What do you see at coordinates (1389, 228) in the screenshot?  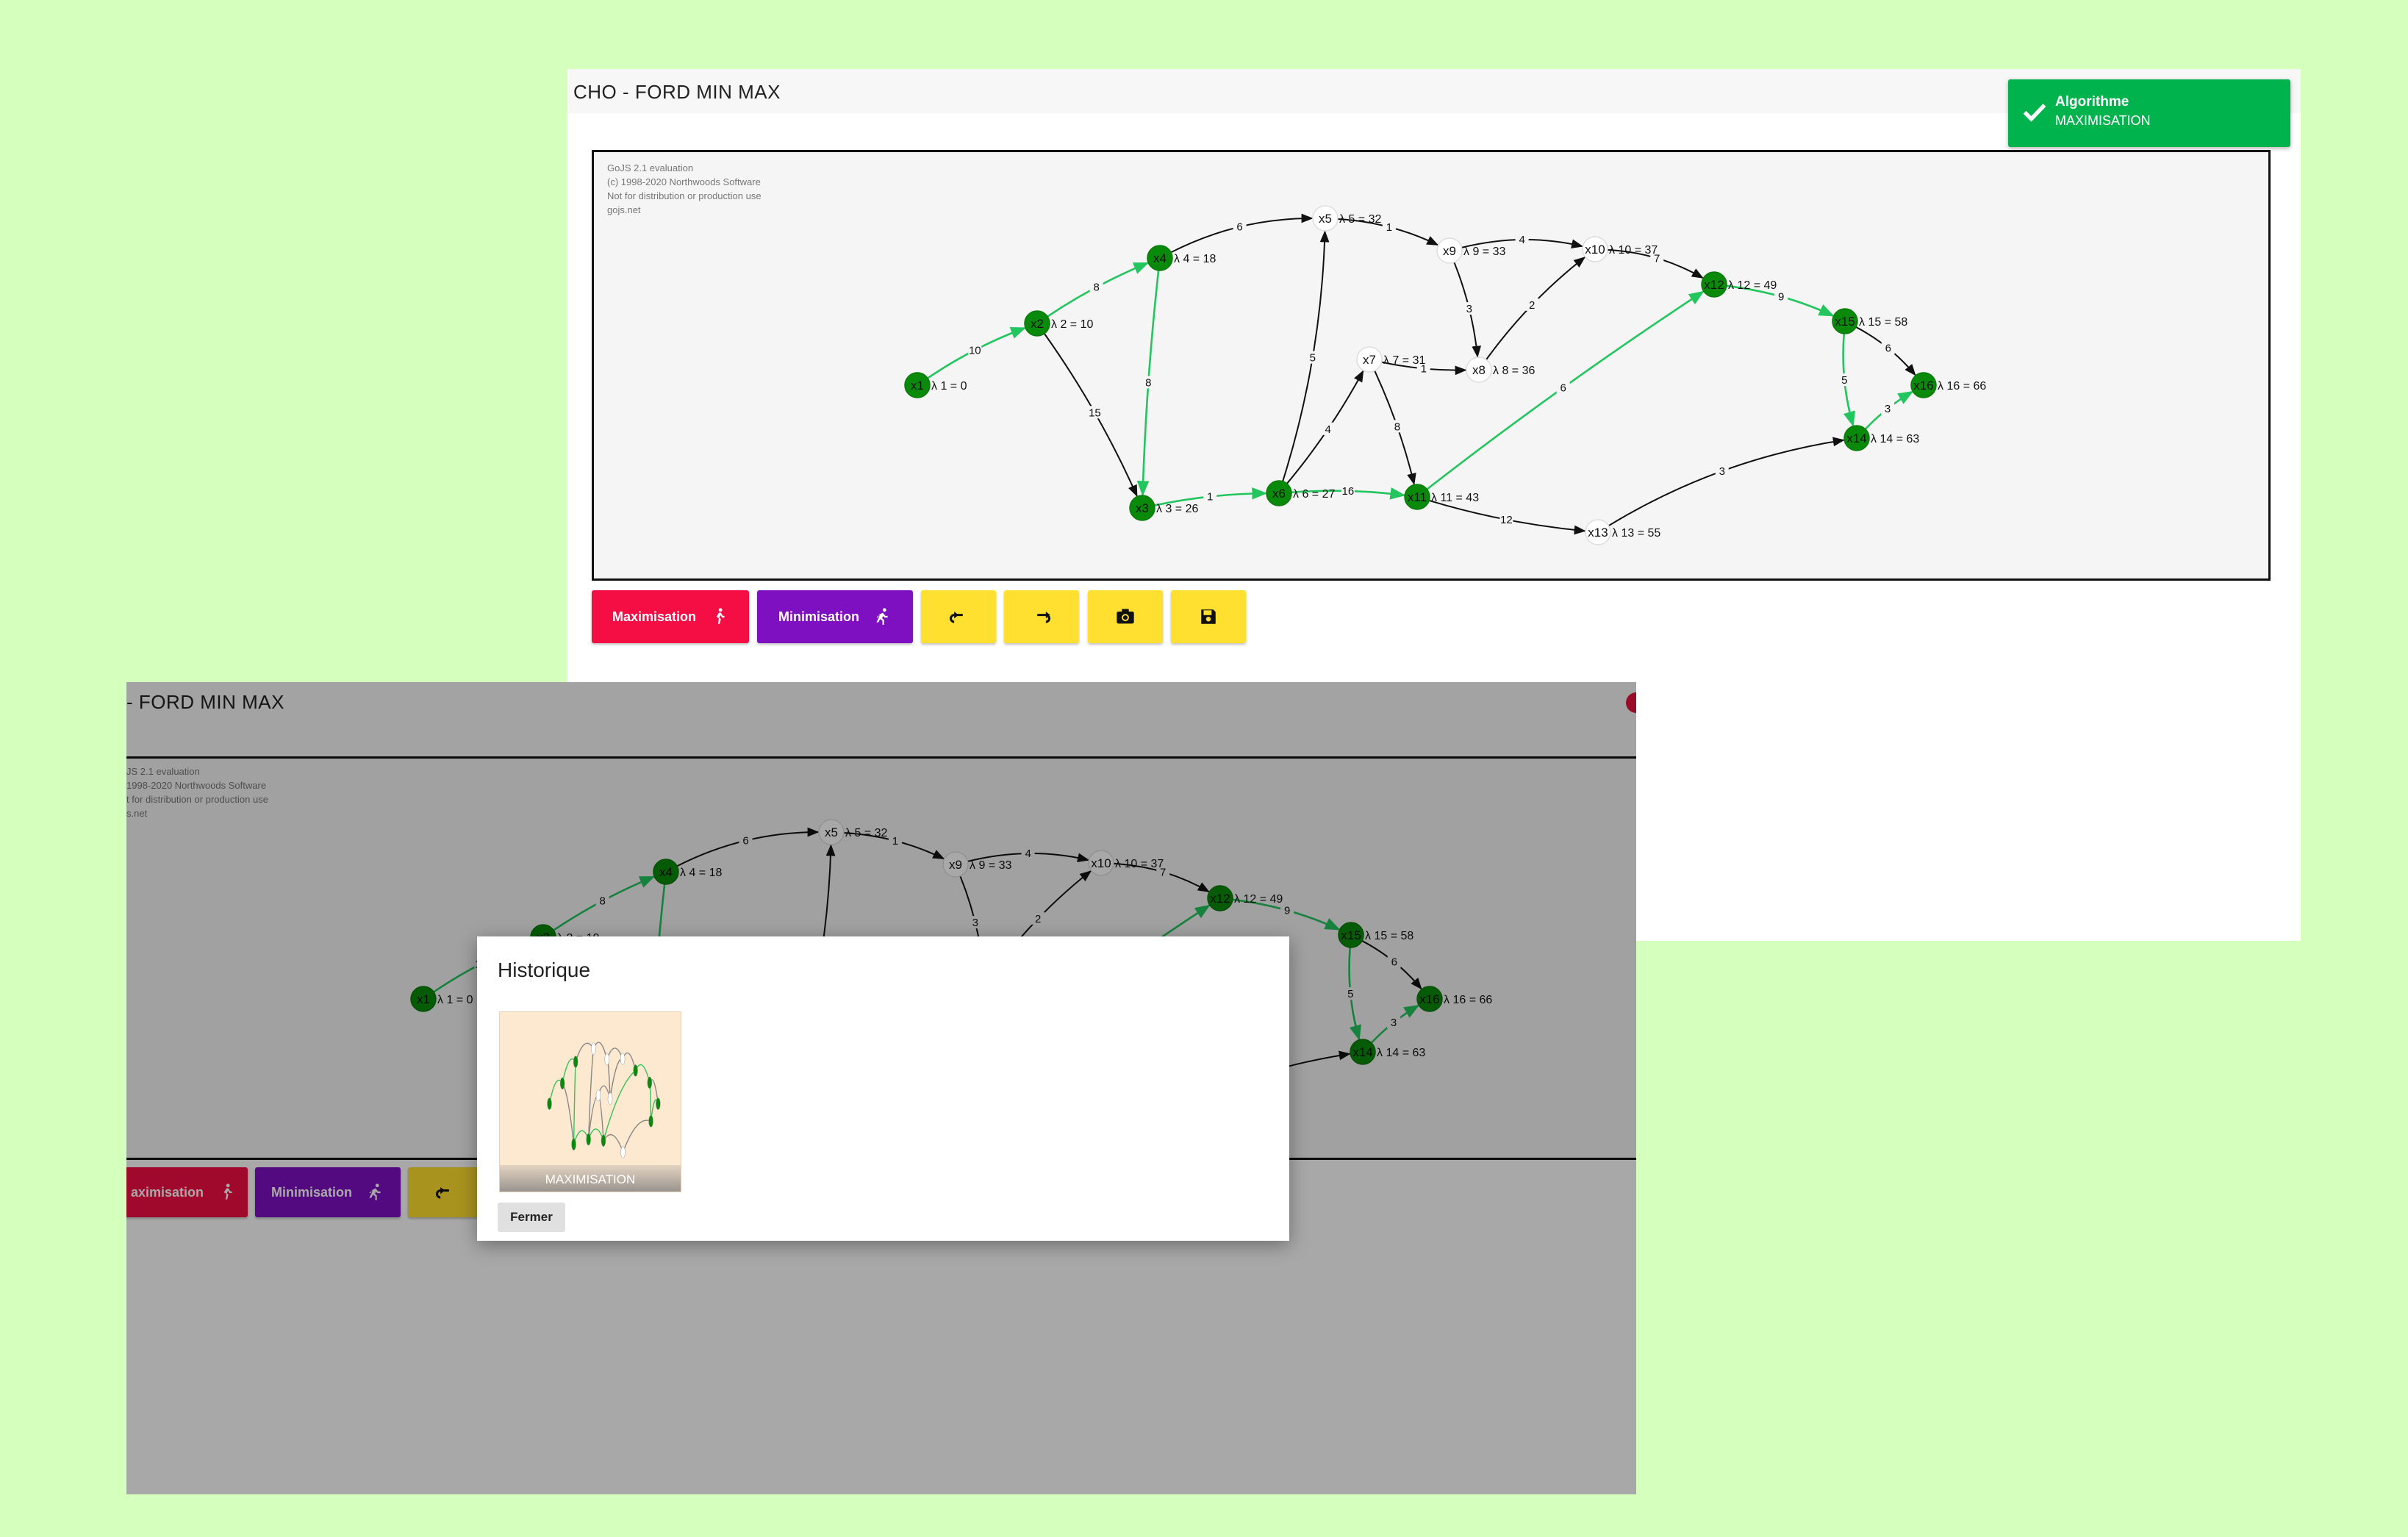 I see `edge-weight: 1` at bounding box center [1389, 228].